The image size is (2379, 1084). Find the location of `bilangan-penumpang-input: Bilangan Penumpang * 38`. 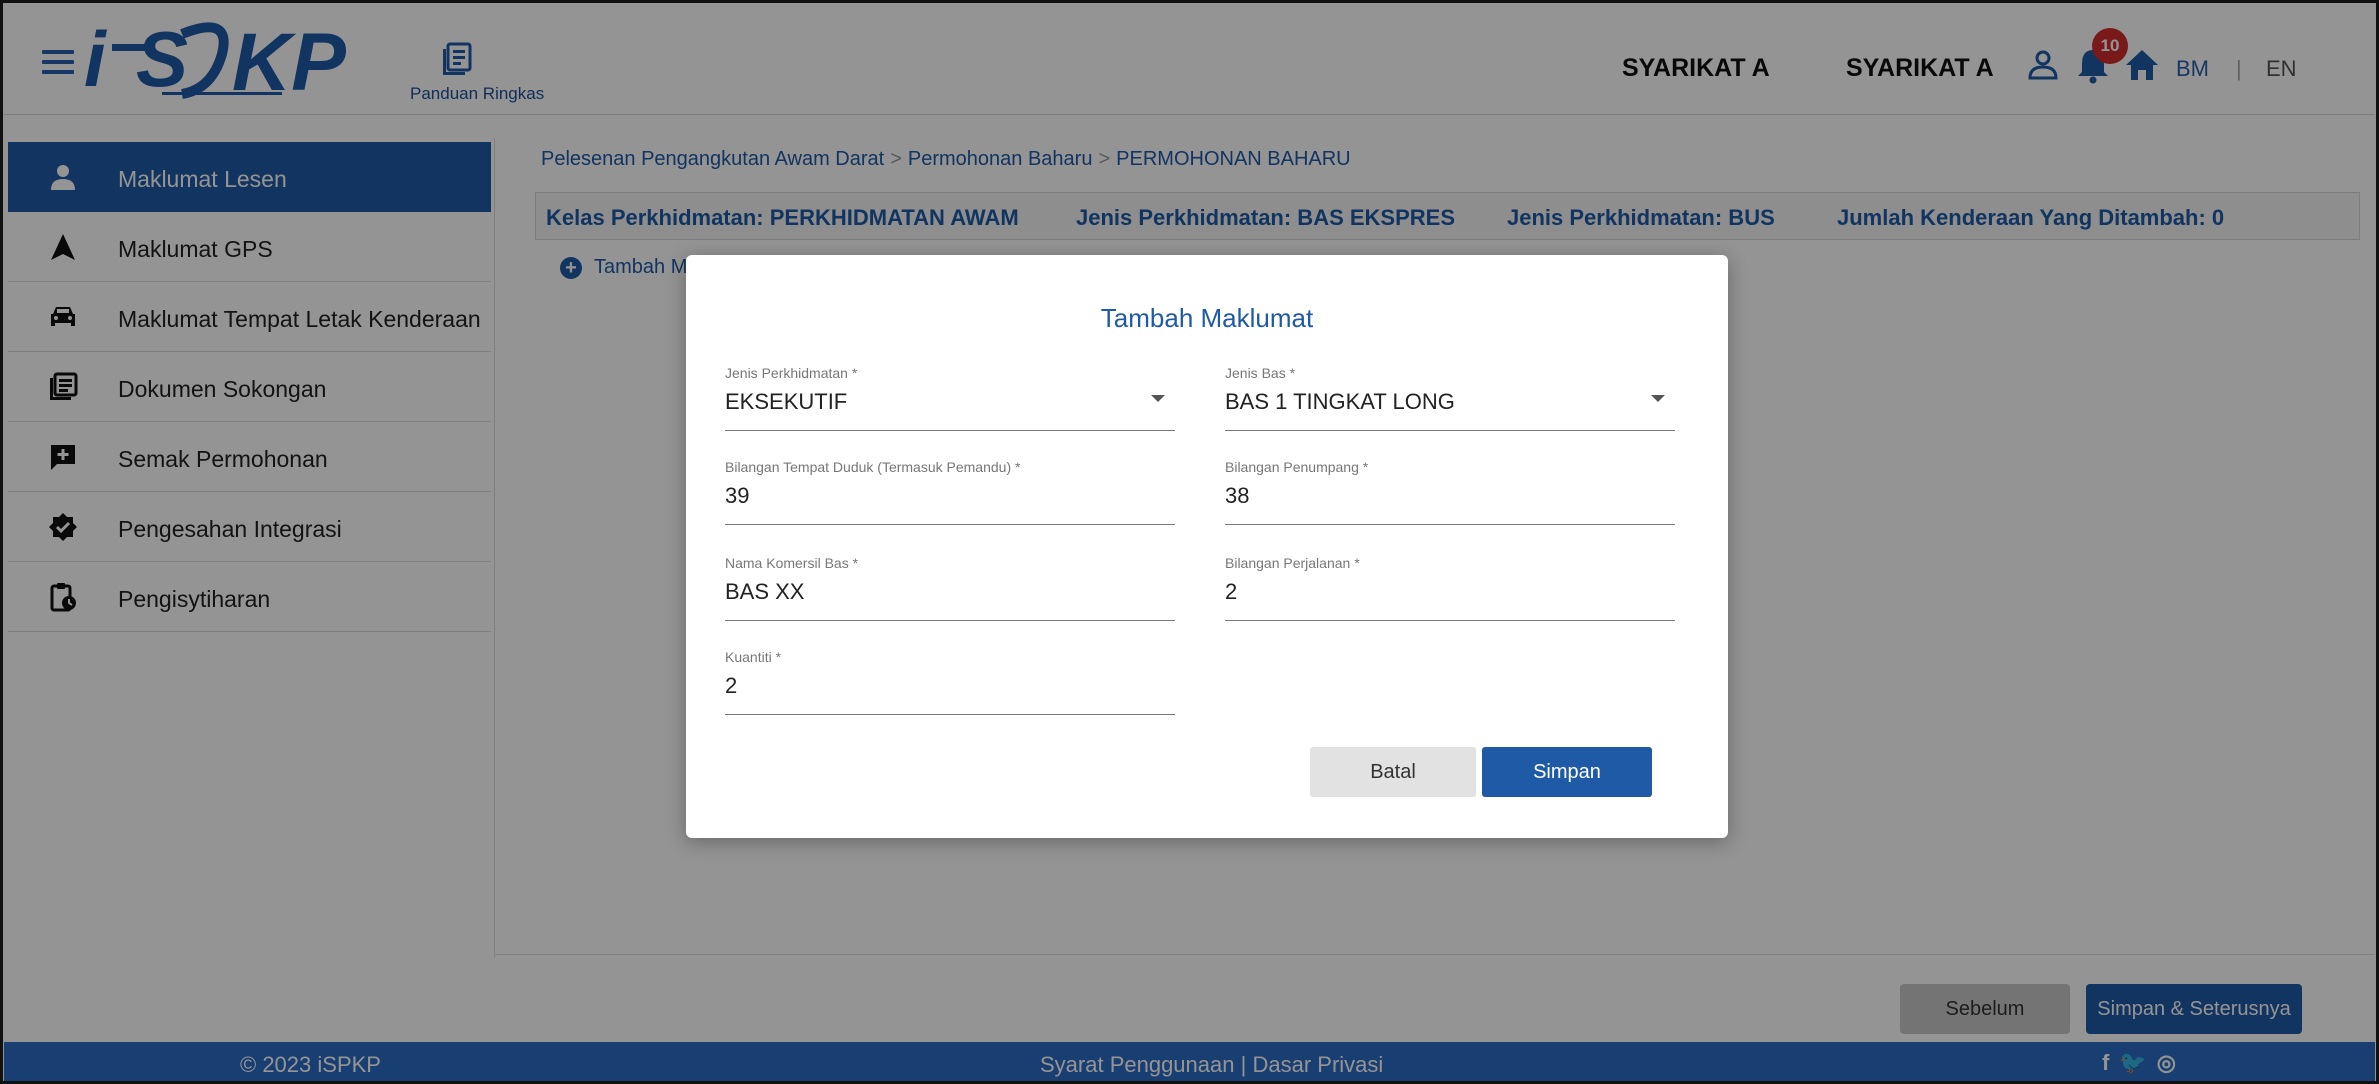

bilangan-penumpang-input: Bilangan Penumpang * 38 is located at coordinates (1450, 492).